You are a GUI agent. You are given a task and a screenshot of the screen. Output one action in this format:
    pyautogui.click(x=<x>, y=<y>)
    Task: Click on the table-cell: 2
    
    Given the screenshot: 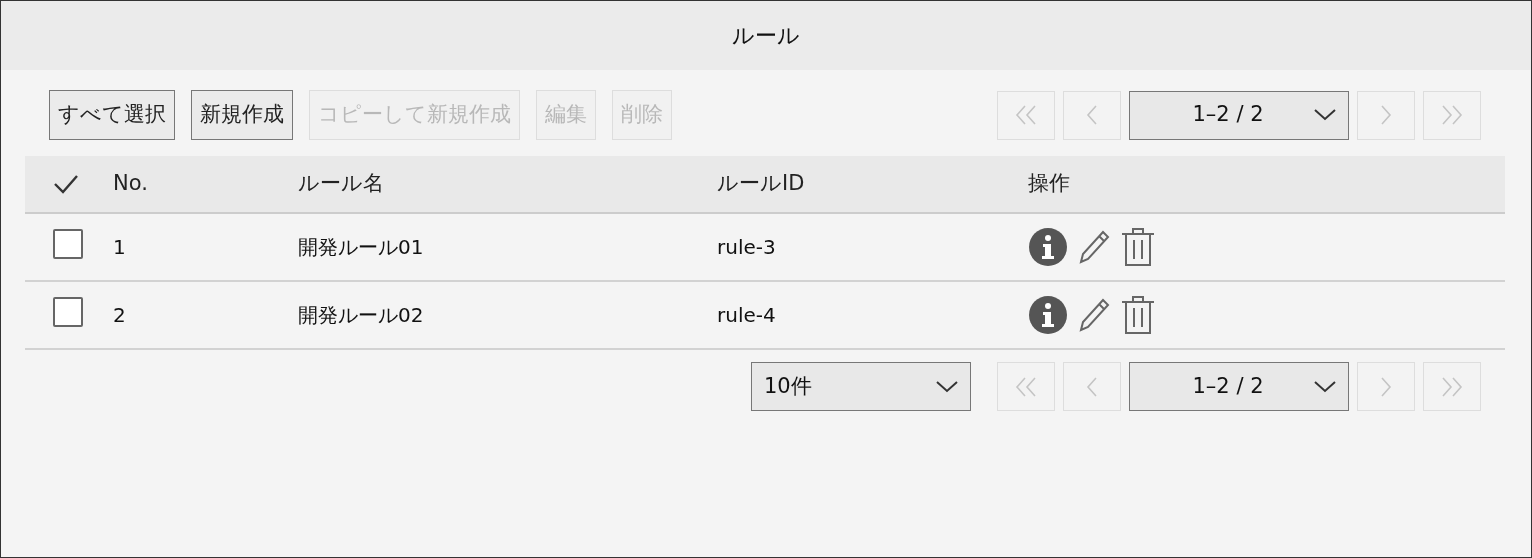 What is the action you would take?
    pyautogui.click(x=119, y=315)
    